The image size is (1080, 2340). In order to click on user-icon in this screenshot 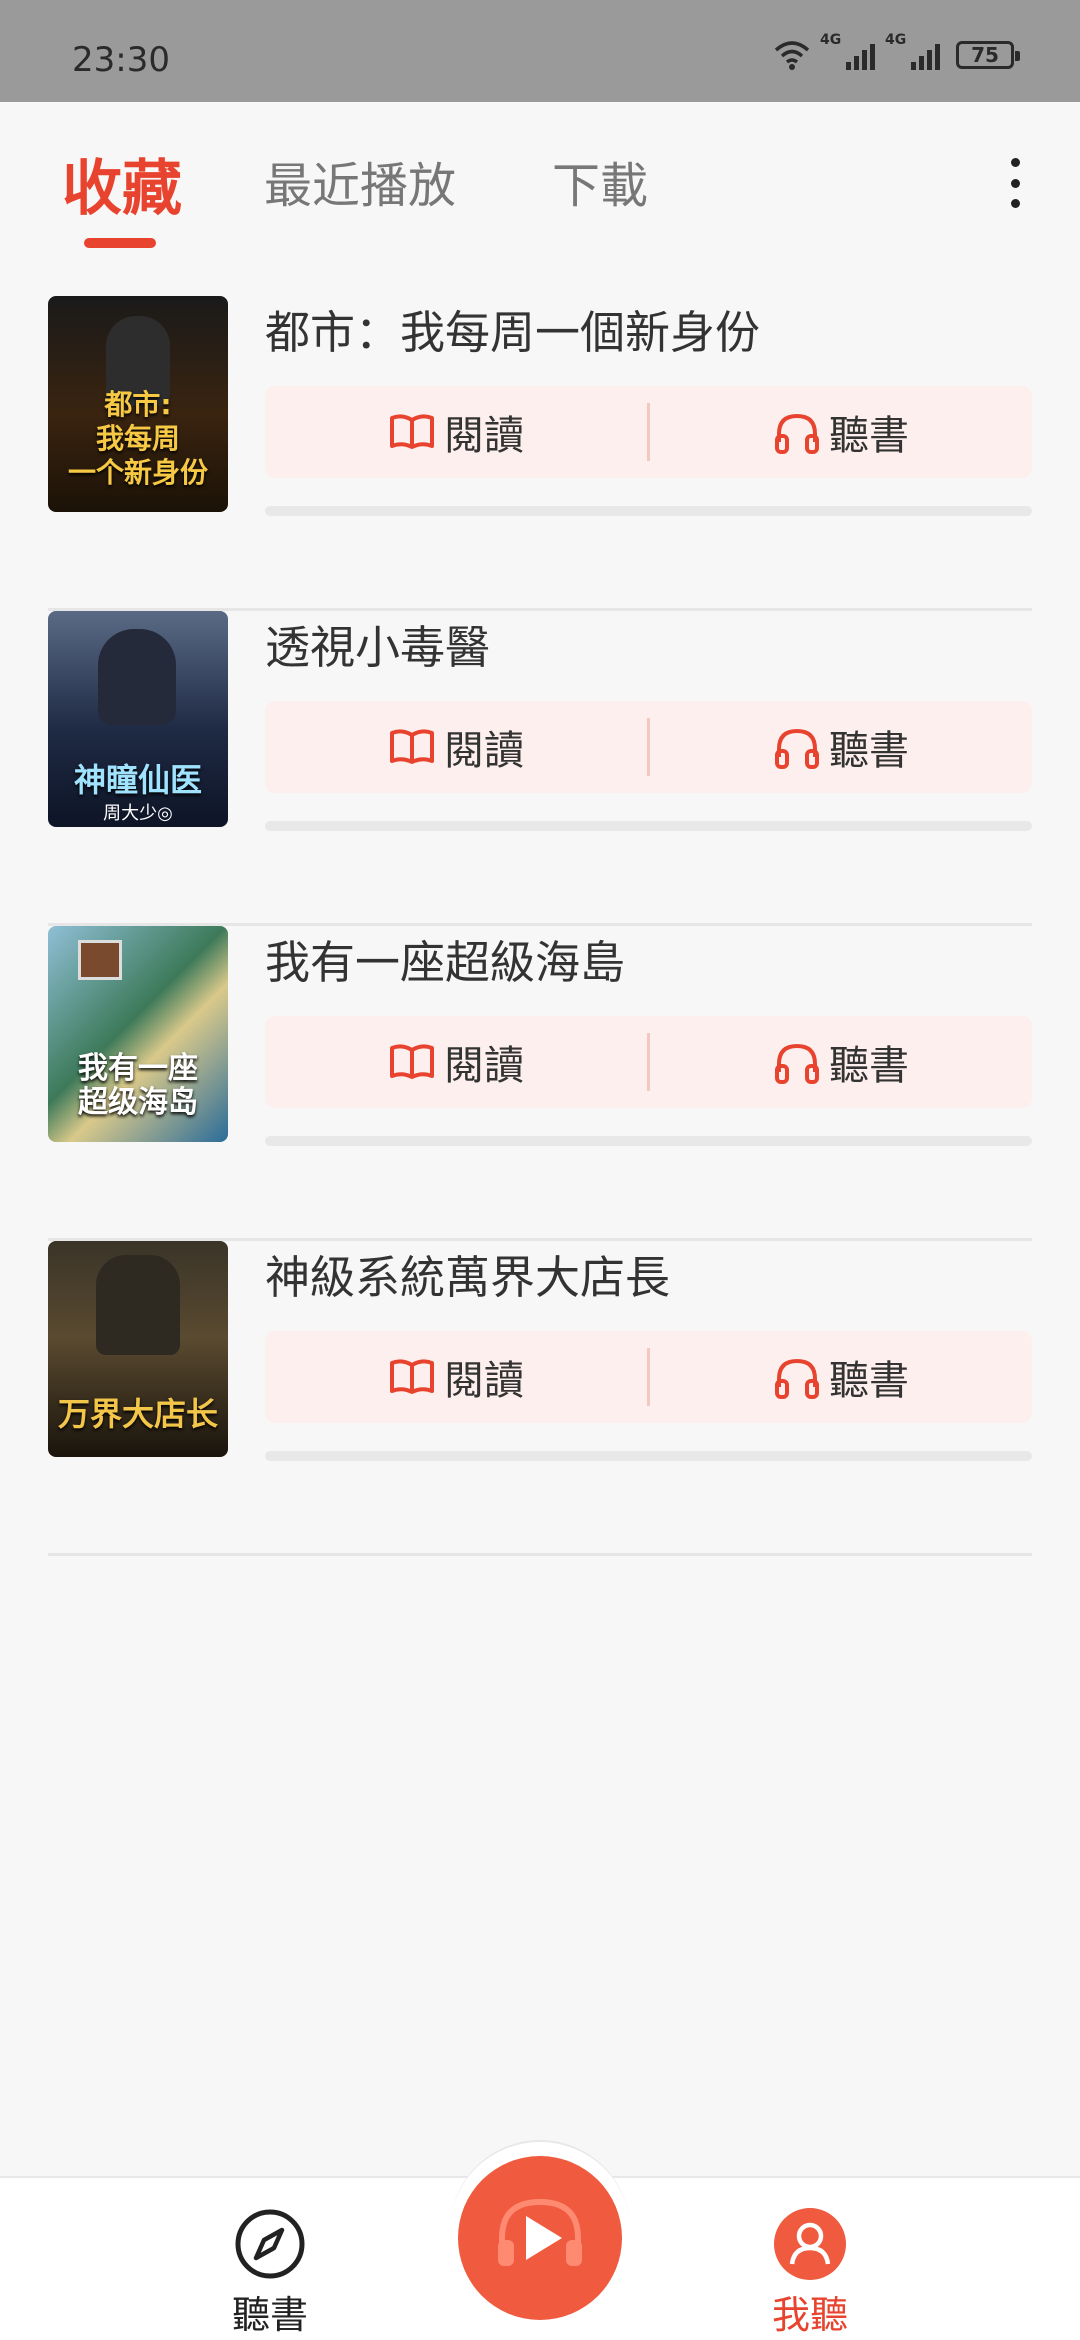, I will do `click(810, 2244)`.